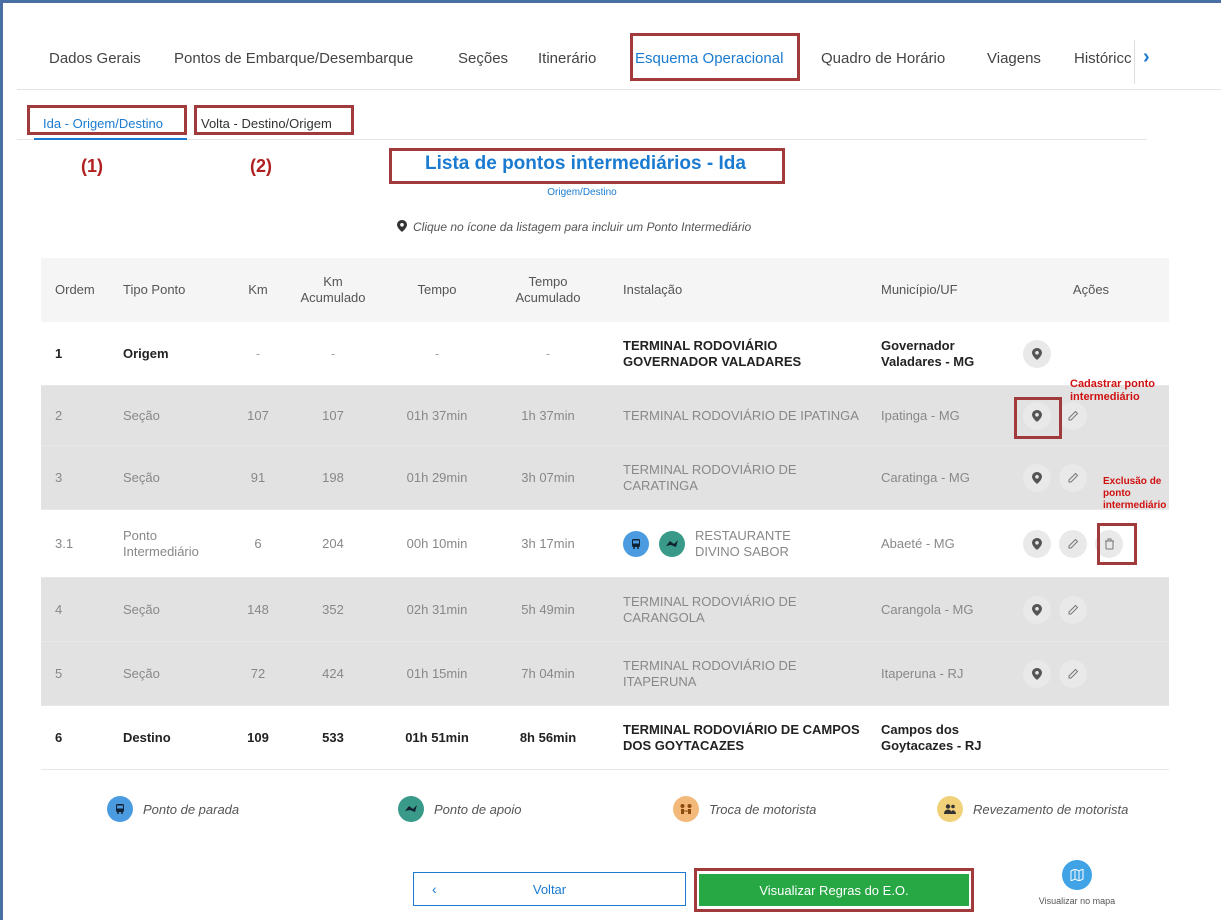  What do you see at coordinates (146, 353) in the screenshot?
I see `cell-tipo: Origem` at bounding box center [146, 353].